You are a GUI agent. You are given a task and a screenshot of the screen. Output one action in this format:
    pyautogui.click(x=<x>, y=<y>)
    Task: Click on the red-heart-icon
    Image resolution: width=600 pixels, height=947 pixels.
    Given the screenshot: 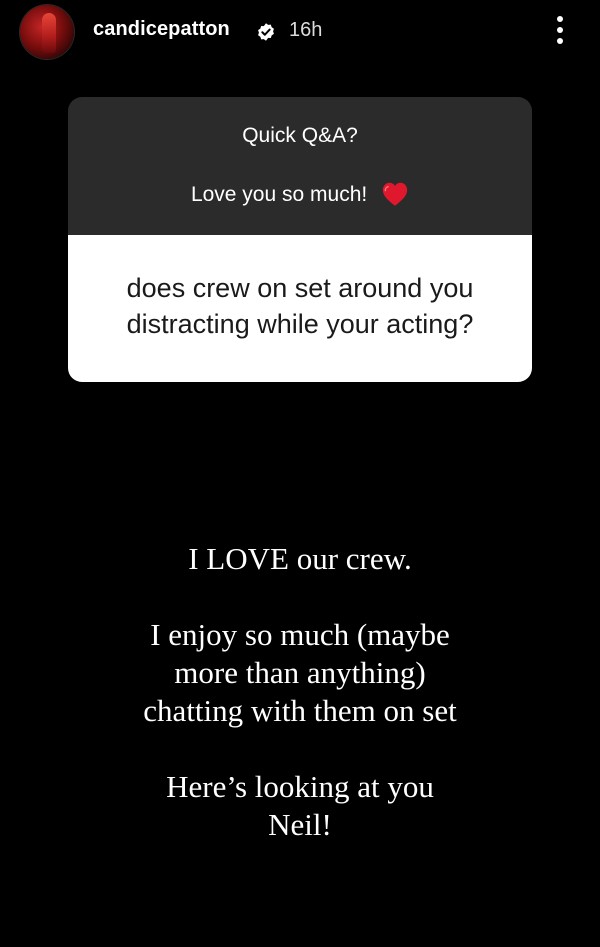 What is the action you would take?
    pyautogui.click(x=395, y=194)
    